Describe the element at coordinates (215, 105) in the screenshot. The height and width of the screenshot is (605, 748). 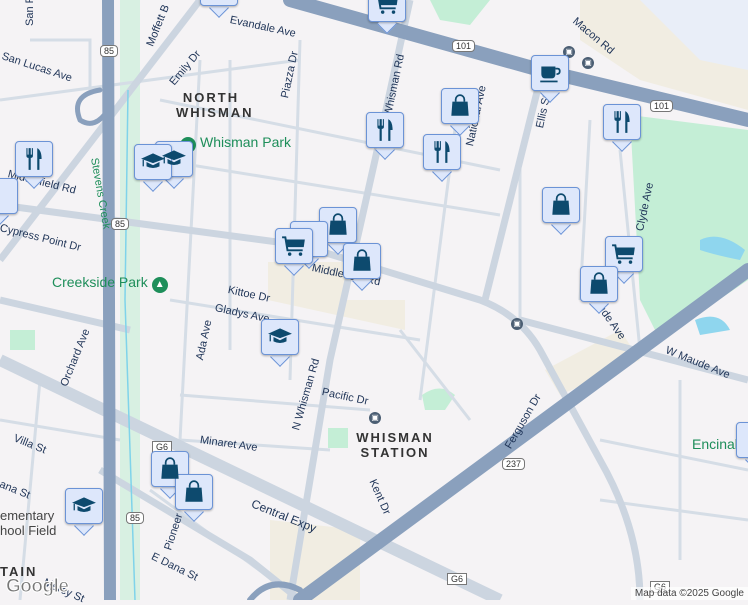
I see `area-label-north-whisman: NORTH WHISMAN` at that location.